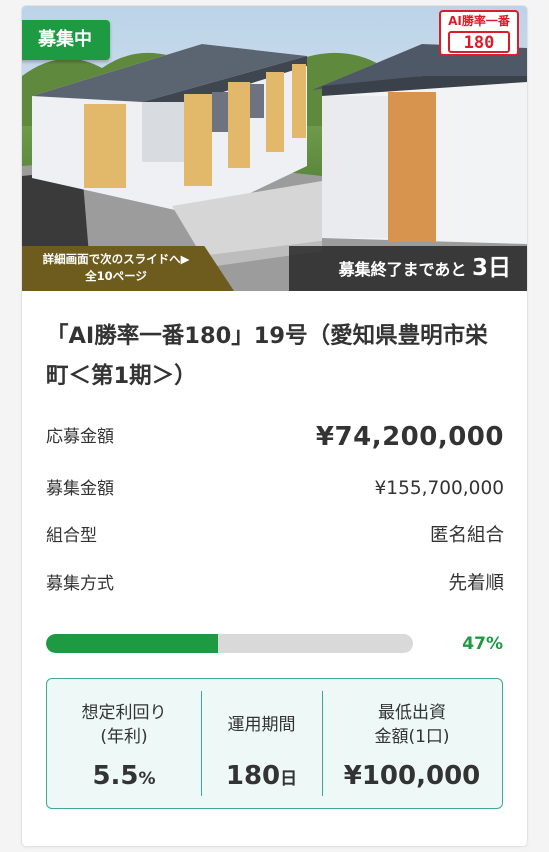 The image size is (549, 852). Describe the element at coordinates (115, 776) in the screenshot. I see `expected-yield-value: 5.5` at that location.